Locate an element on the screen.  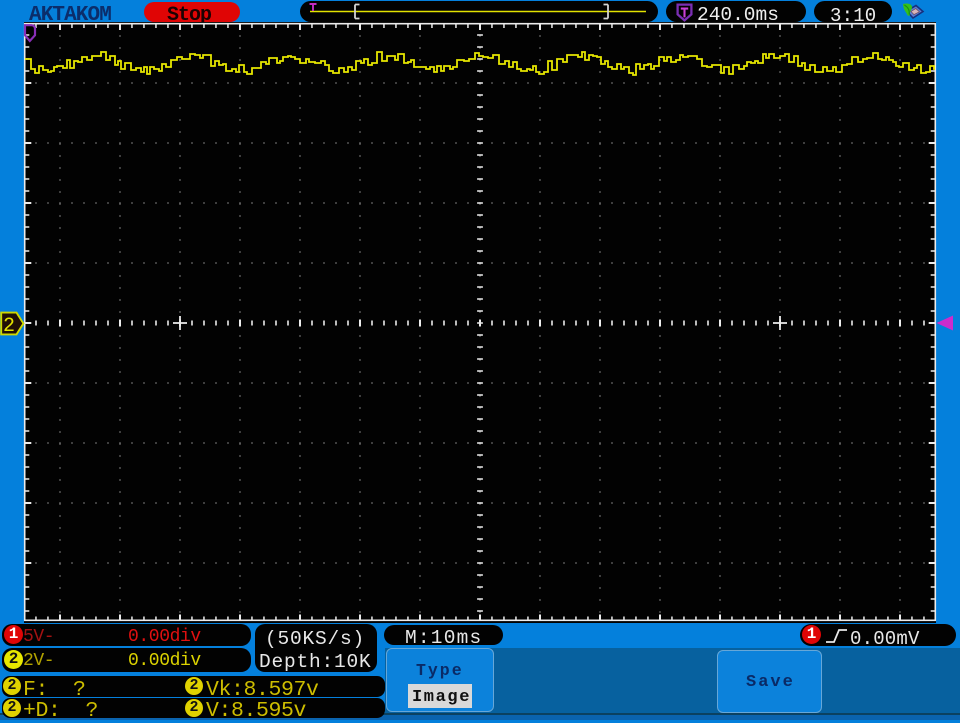
svg-text: 2 is located at coordinates (9, 326).